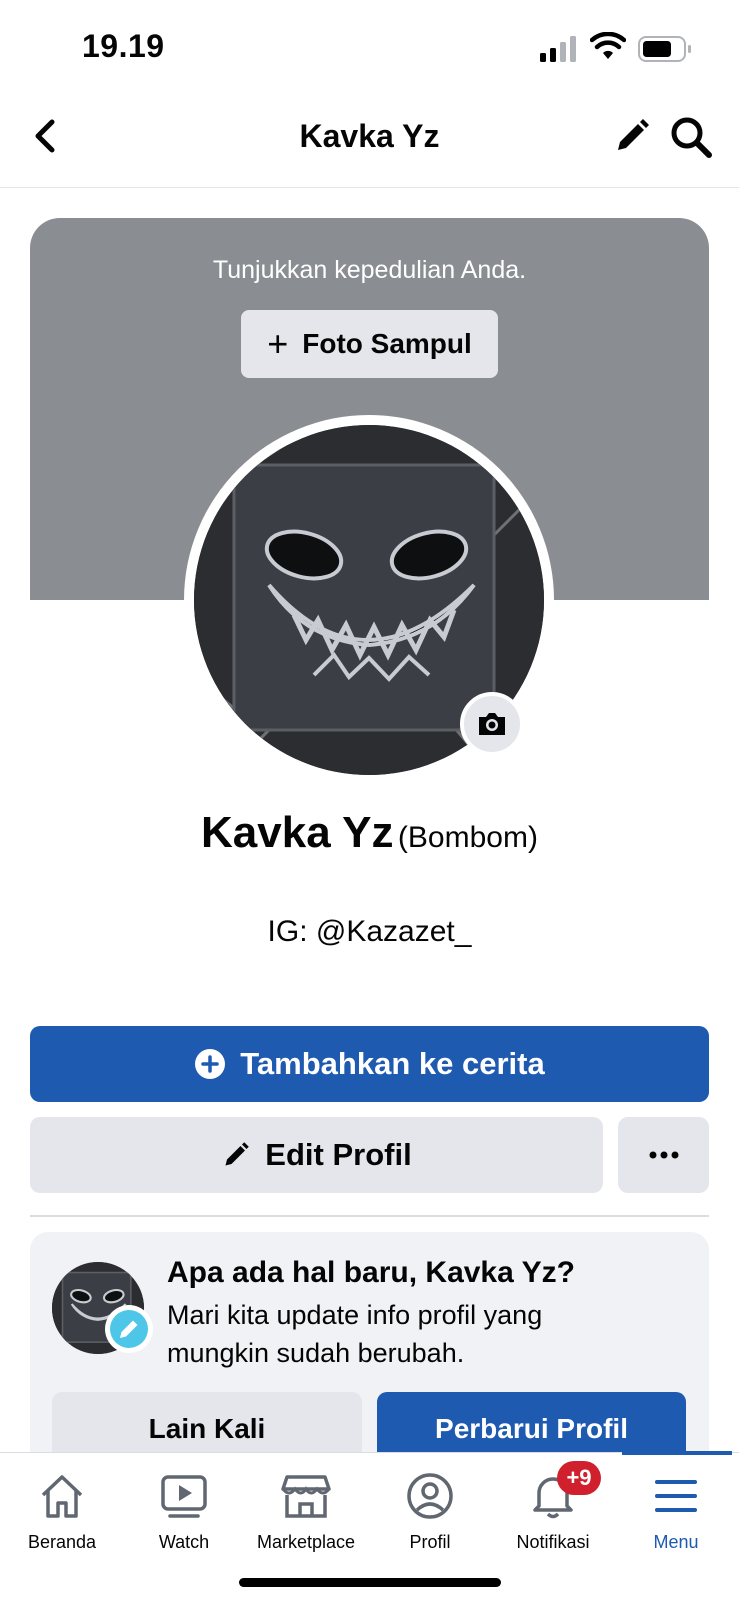 This screenshot has width=739, height=1601. I want to click on plus-circle-icon, so click(210, 1064).